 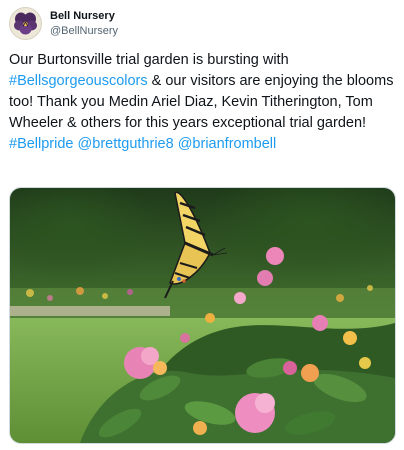 I want to click on mention-link: @brettguthrie8, so click(x=126, y=144).